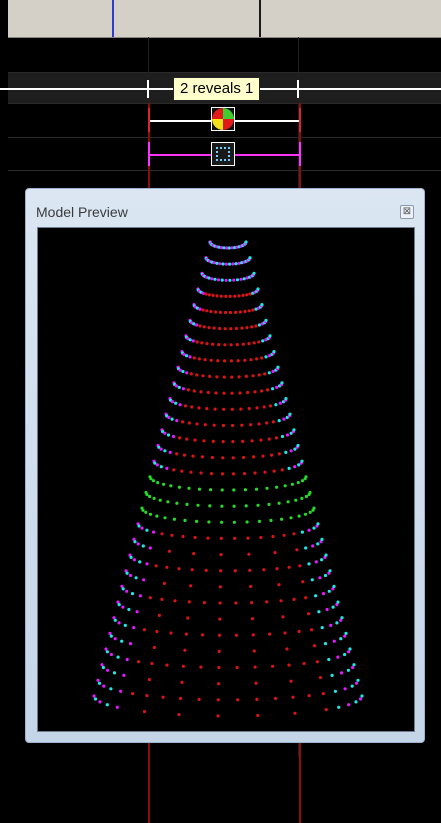  Describe the element at coordinates (223, 119) in the screenshot. I see `color-wash-effect-icon` at that location.